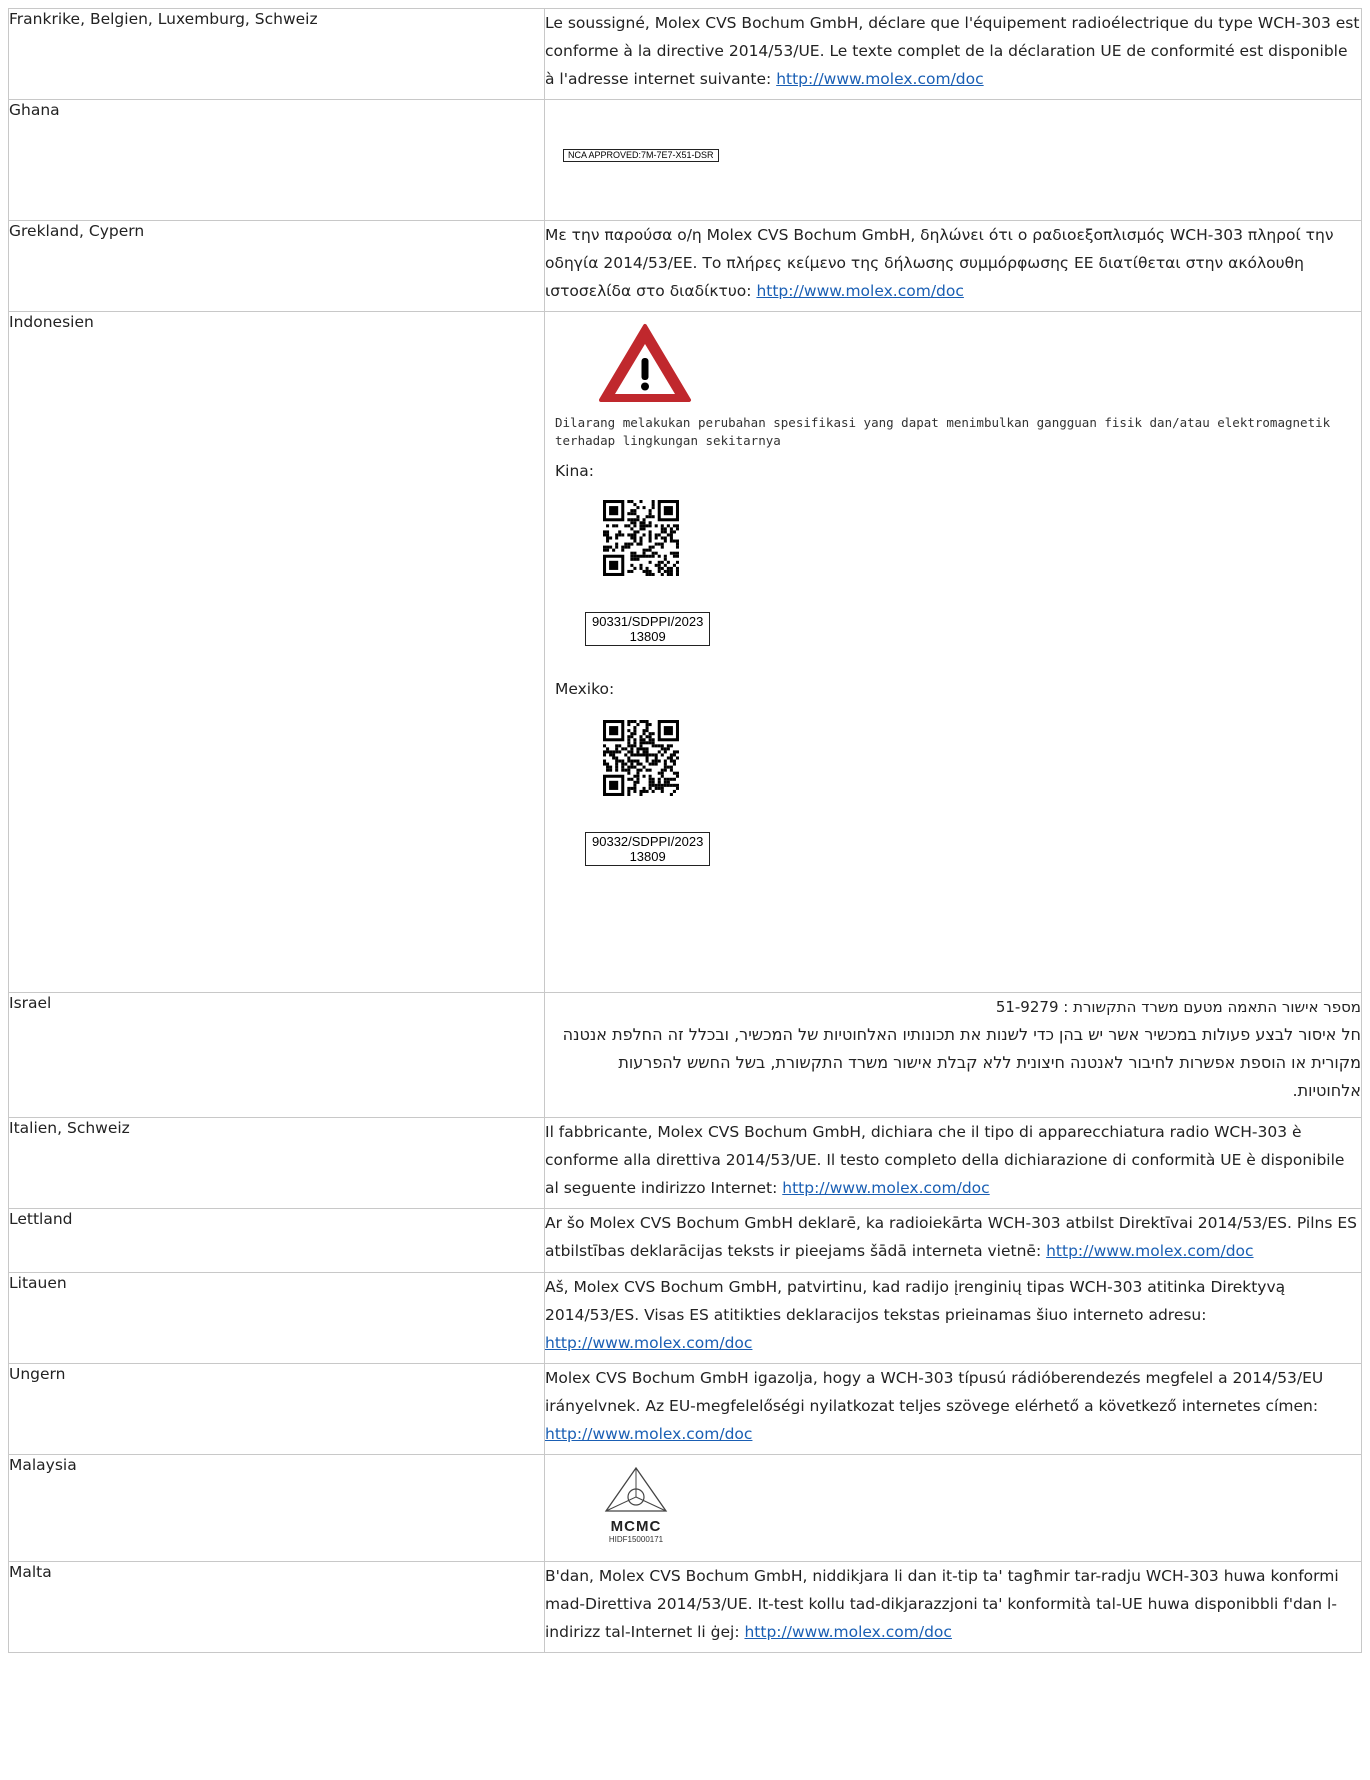  Describe the element at coordinates (276, 1508) in the screenshot. I see `country-cell: Malaysia` at that location.